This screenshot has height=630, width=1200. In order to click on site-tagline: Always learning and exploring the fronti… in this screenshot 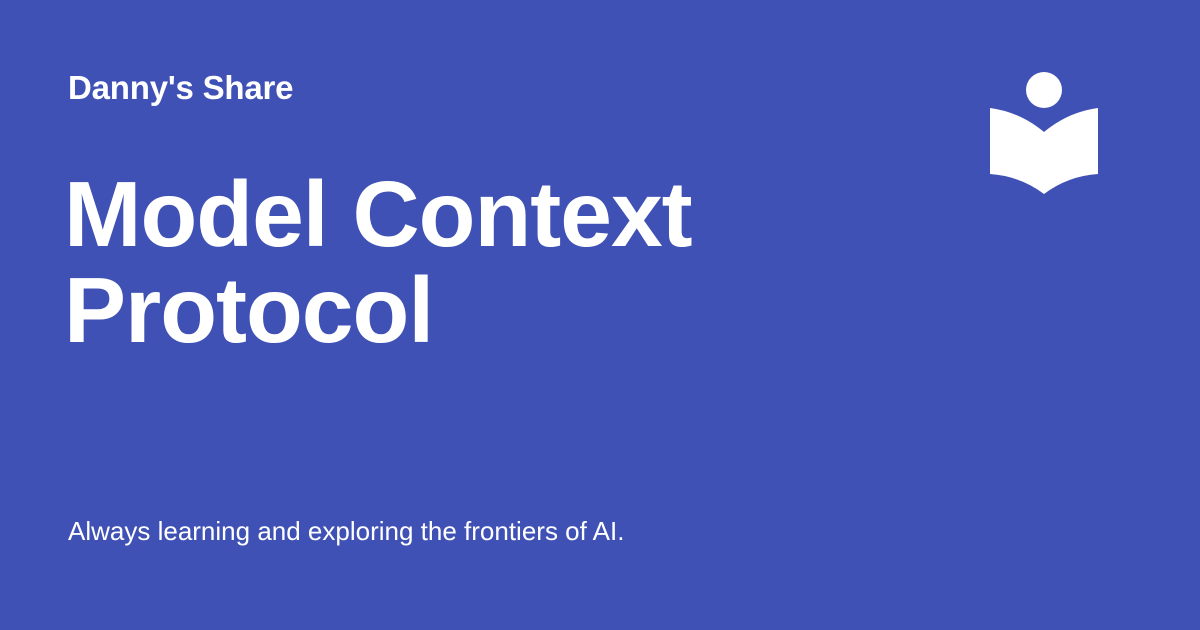, I will do `click(346, 531)`.